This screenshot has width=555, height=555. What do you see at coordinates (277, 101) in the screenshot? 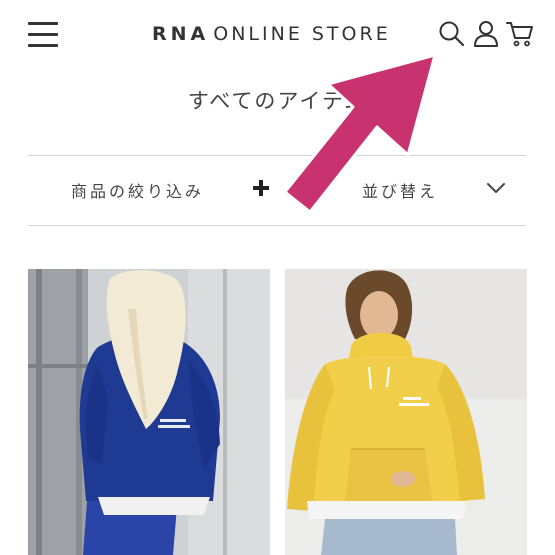
I see `page-title: すべてのアイテム` at bounding box center [277, 101].